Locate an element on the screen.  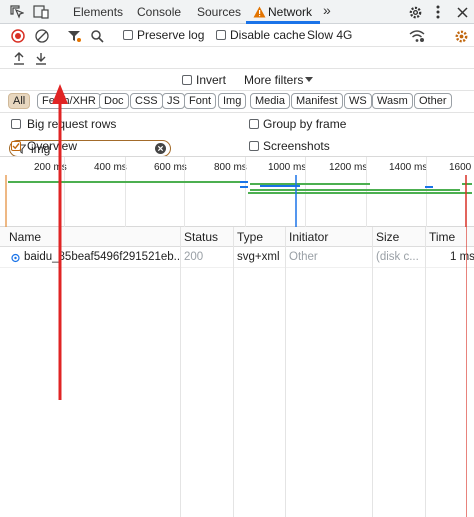
network-settings-gear-icon is located at coordinates (461, 36).